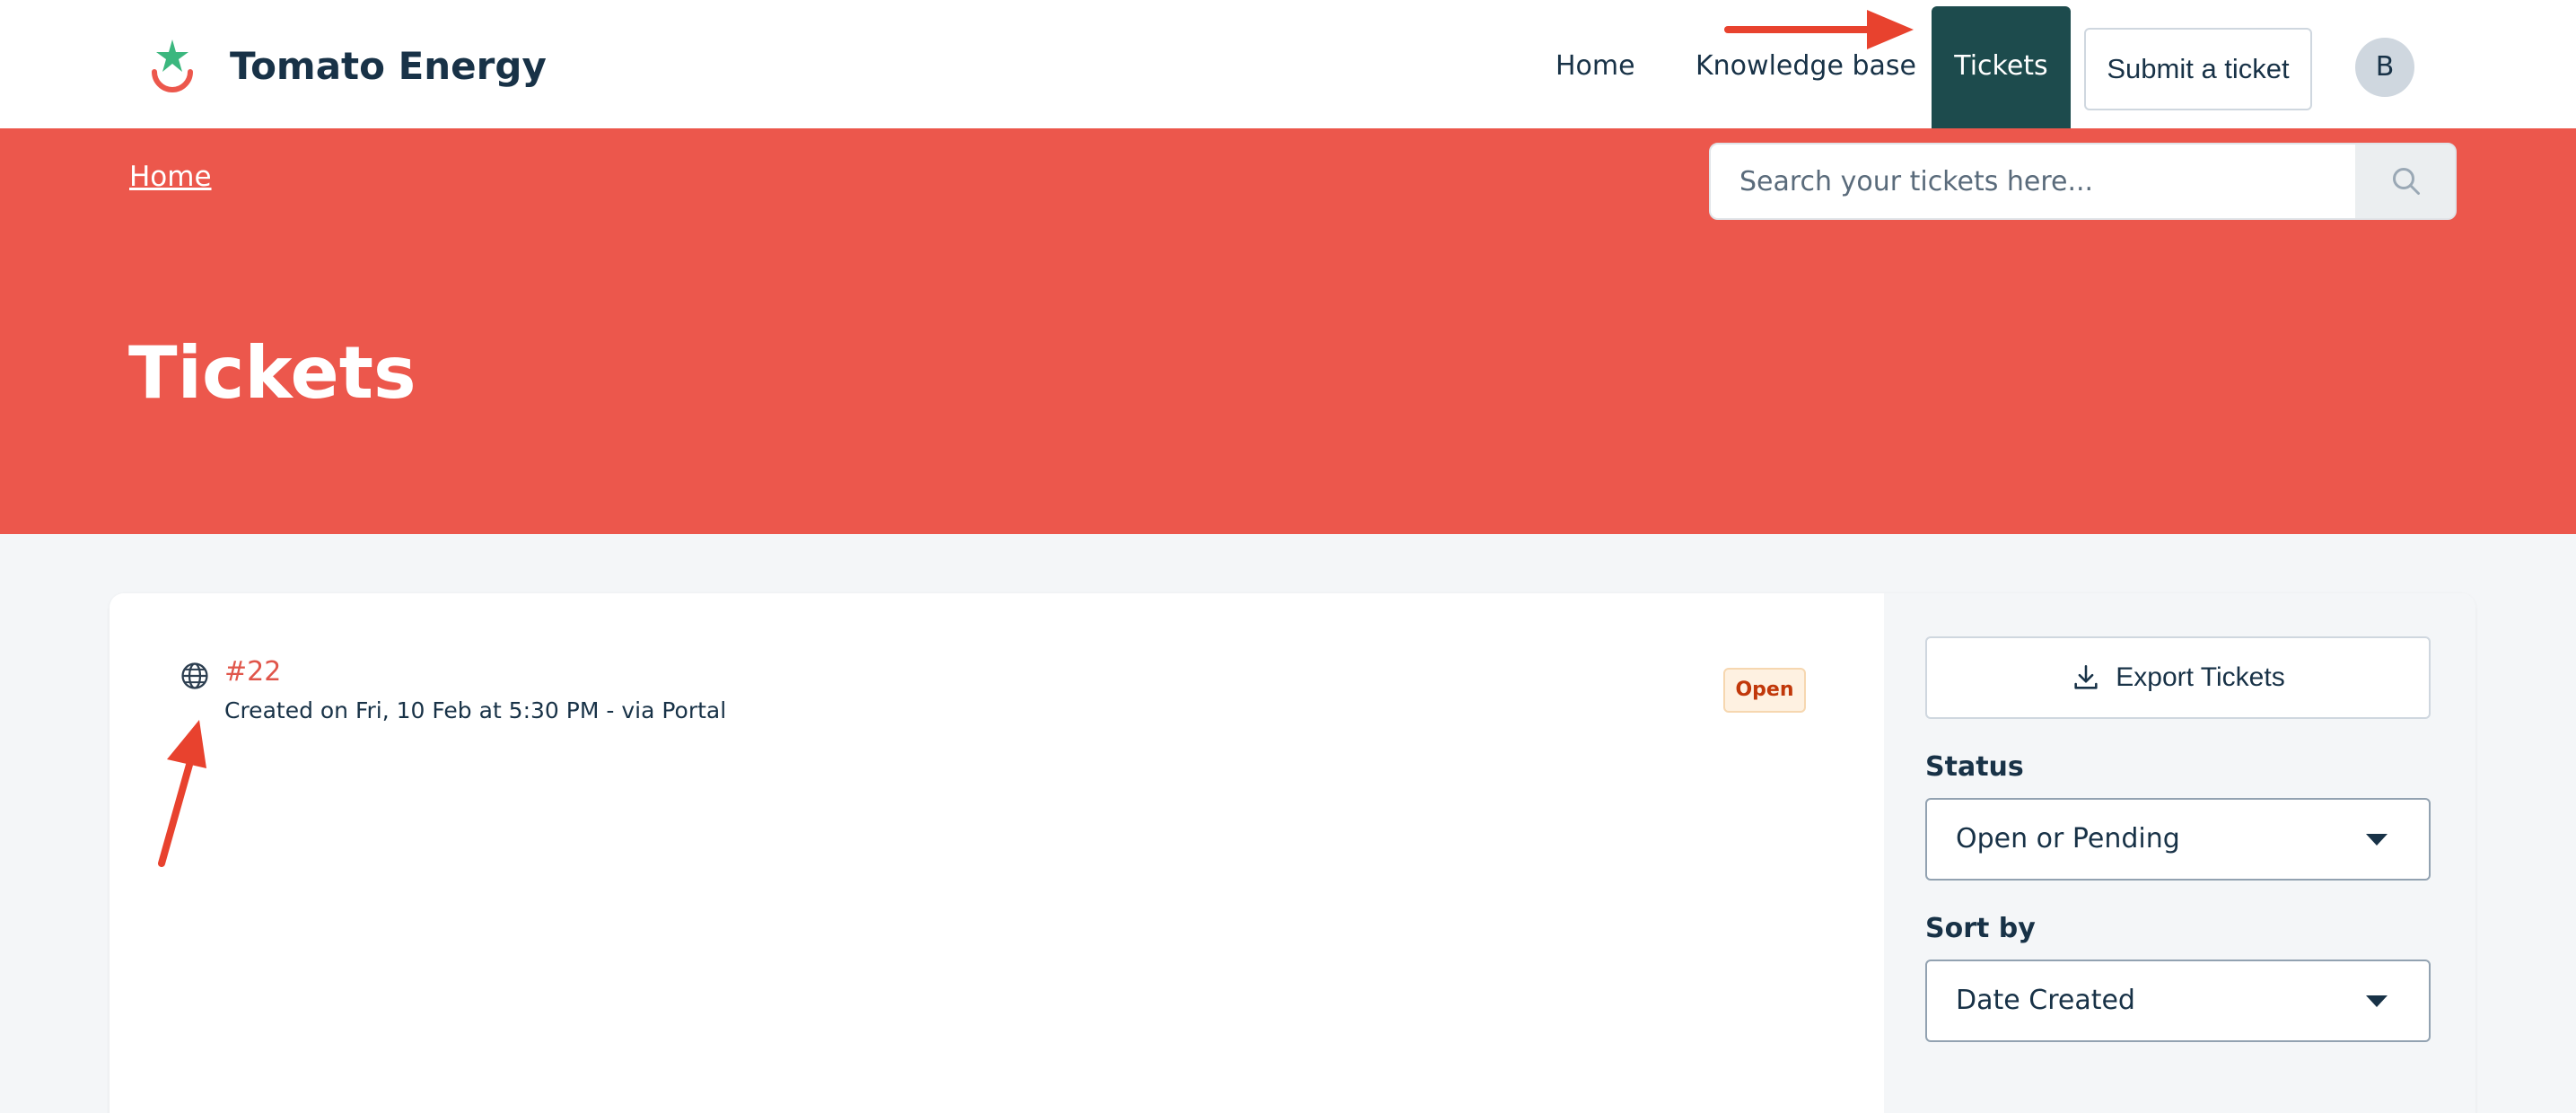 The height and width of the screenshot is (1113, 2576). I want to click on status-select-value: Open or Pending, so click(2068, 839).